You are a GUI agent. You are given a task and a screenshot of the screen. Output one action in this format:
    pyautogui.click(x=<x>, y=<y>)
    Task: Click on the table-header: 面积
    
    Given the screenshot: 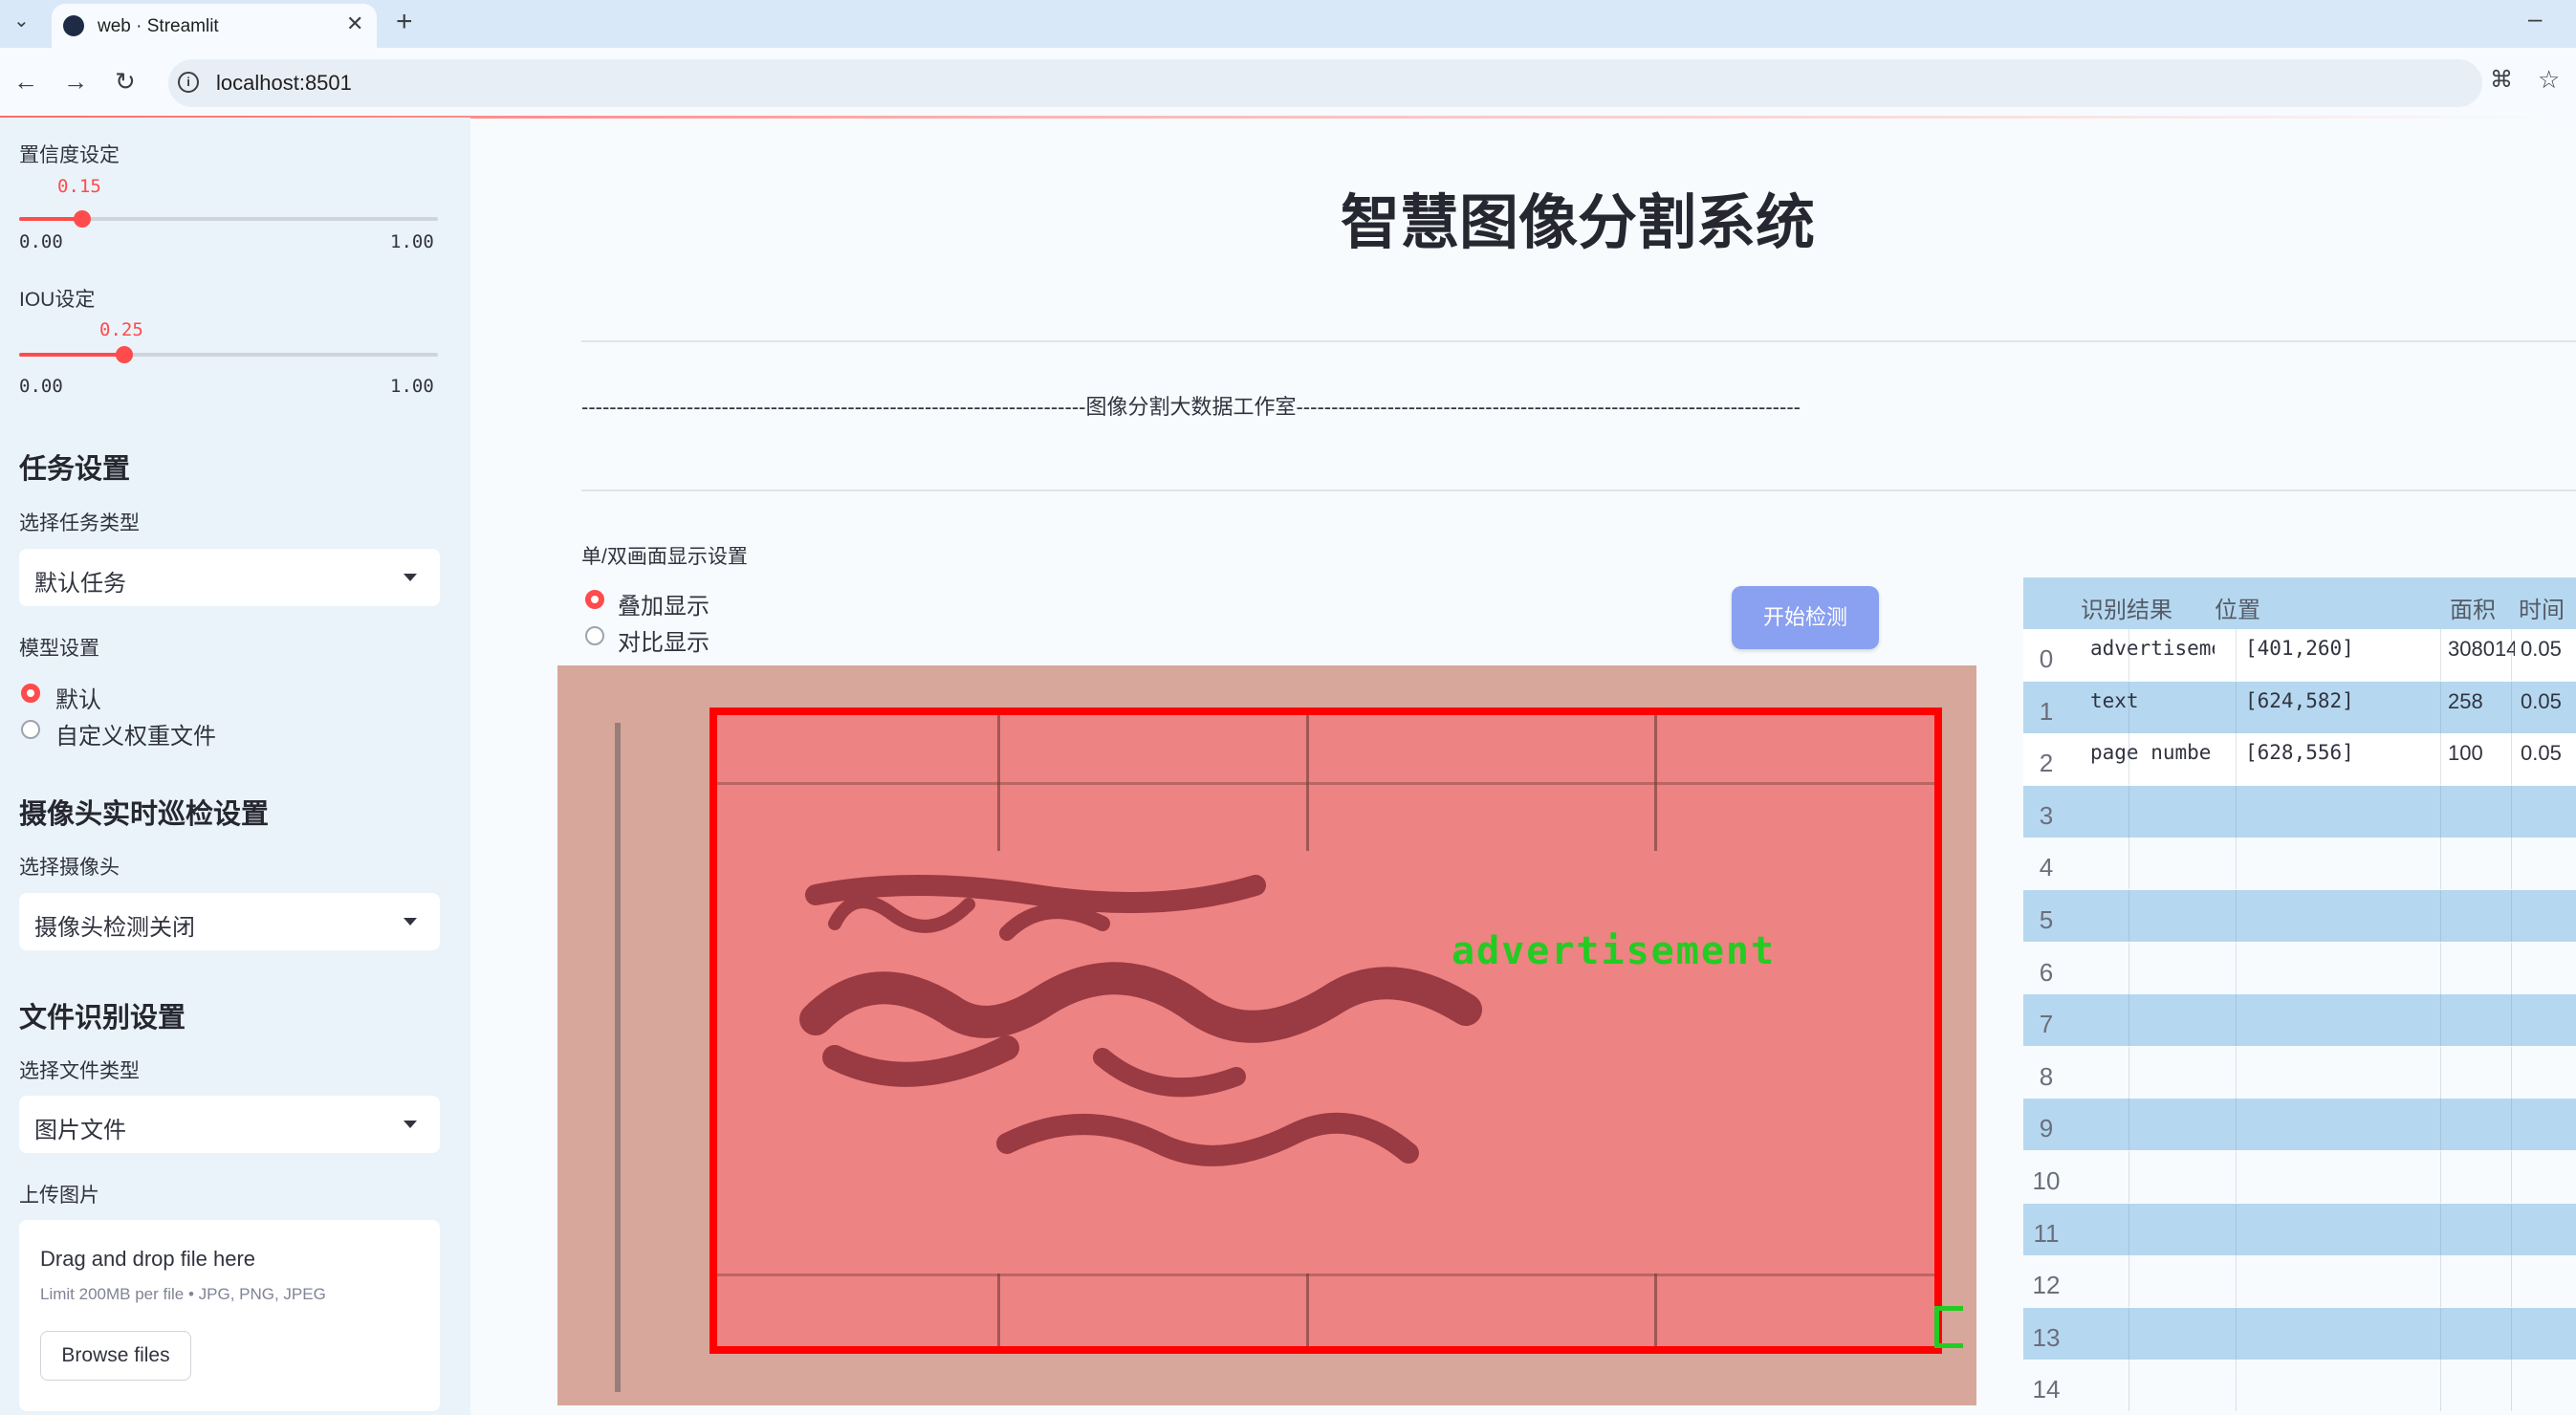 What is the action you would take?
    pyautogui.click(x=2473, y=610)
    